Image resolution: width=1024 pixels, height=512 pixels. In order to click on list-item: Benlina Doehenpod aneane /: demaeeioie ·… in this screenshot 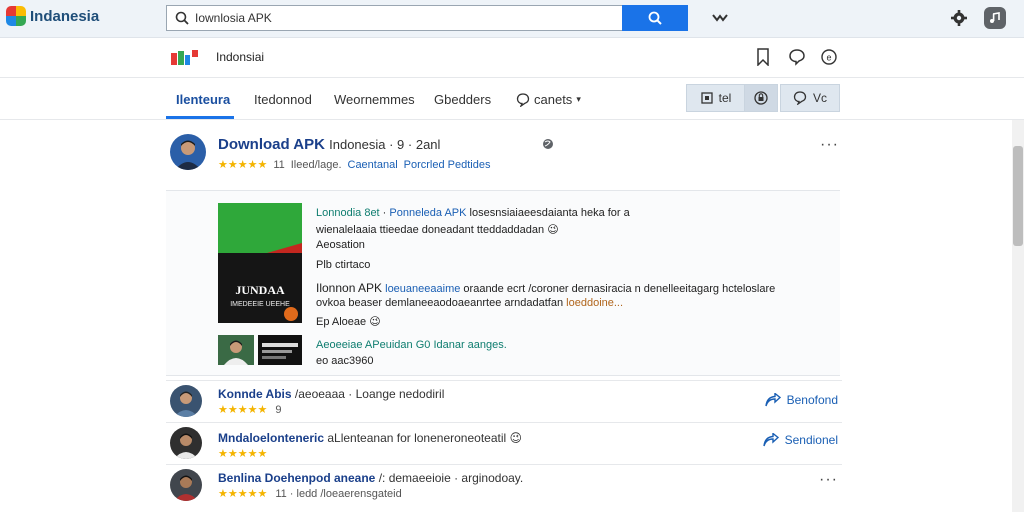, I will do `click(504, 488)`.